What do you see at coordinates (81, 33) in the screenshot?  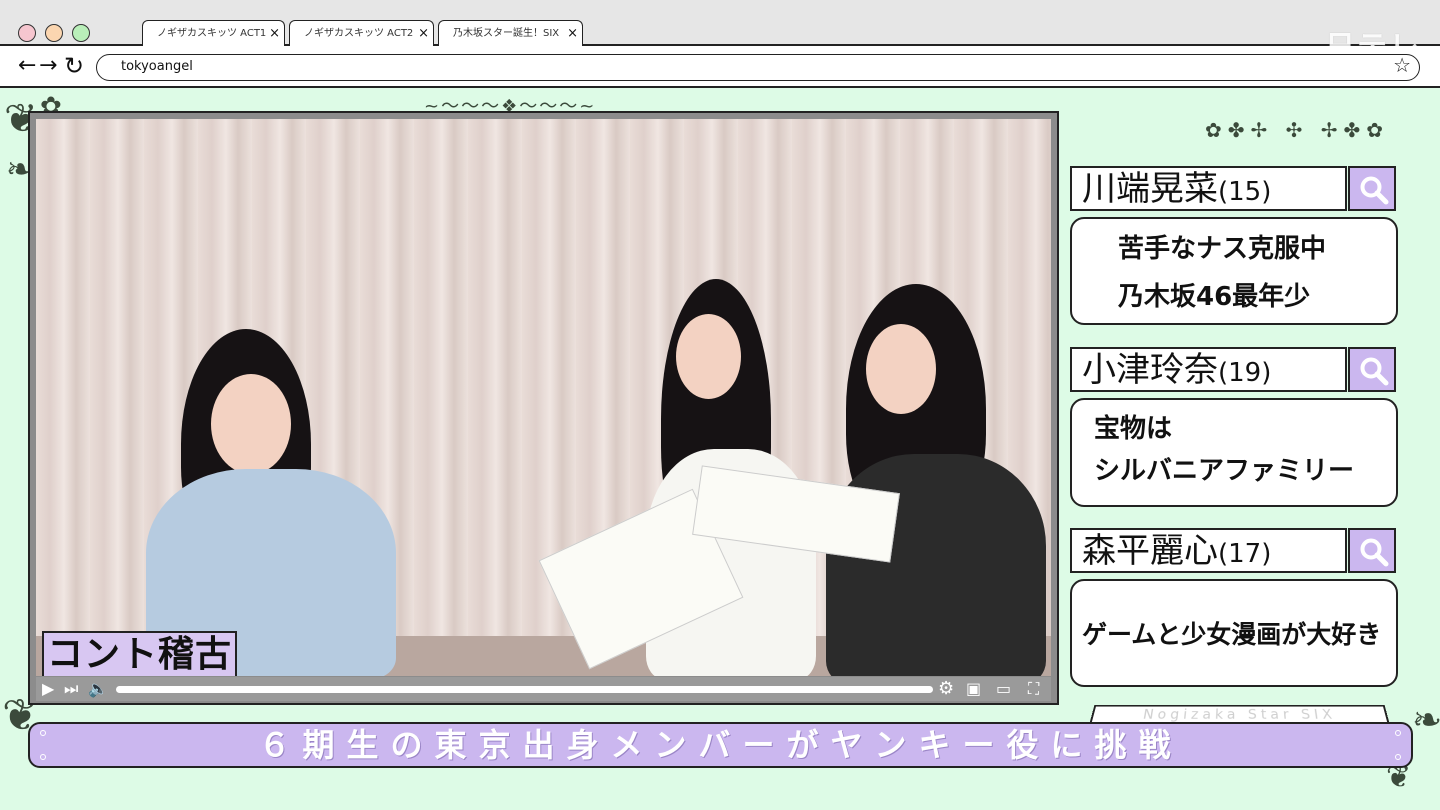 I see `window-maximize-button` at bounding box center [81, 33].